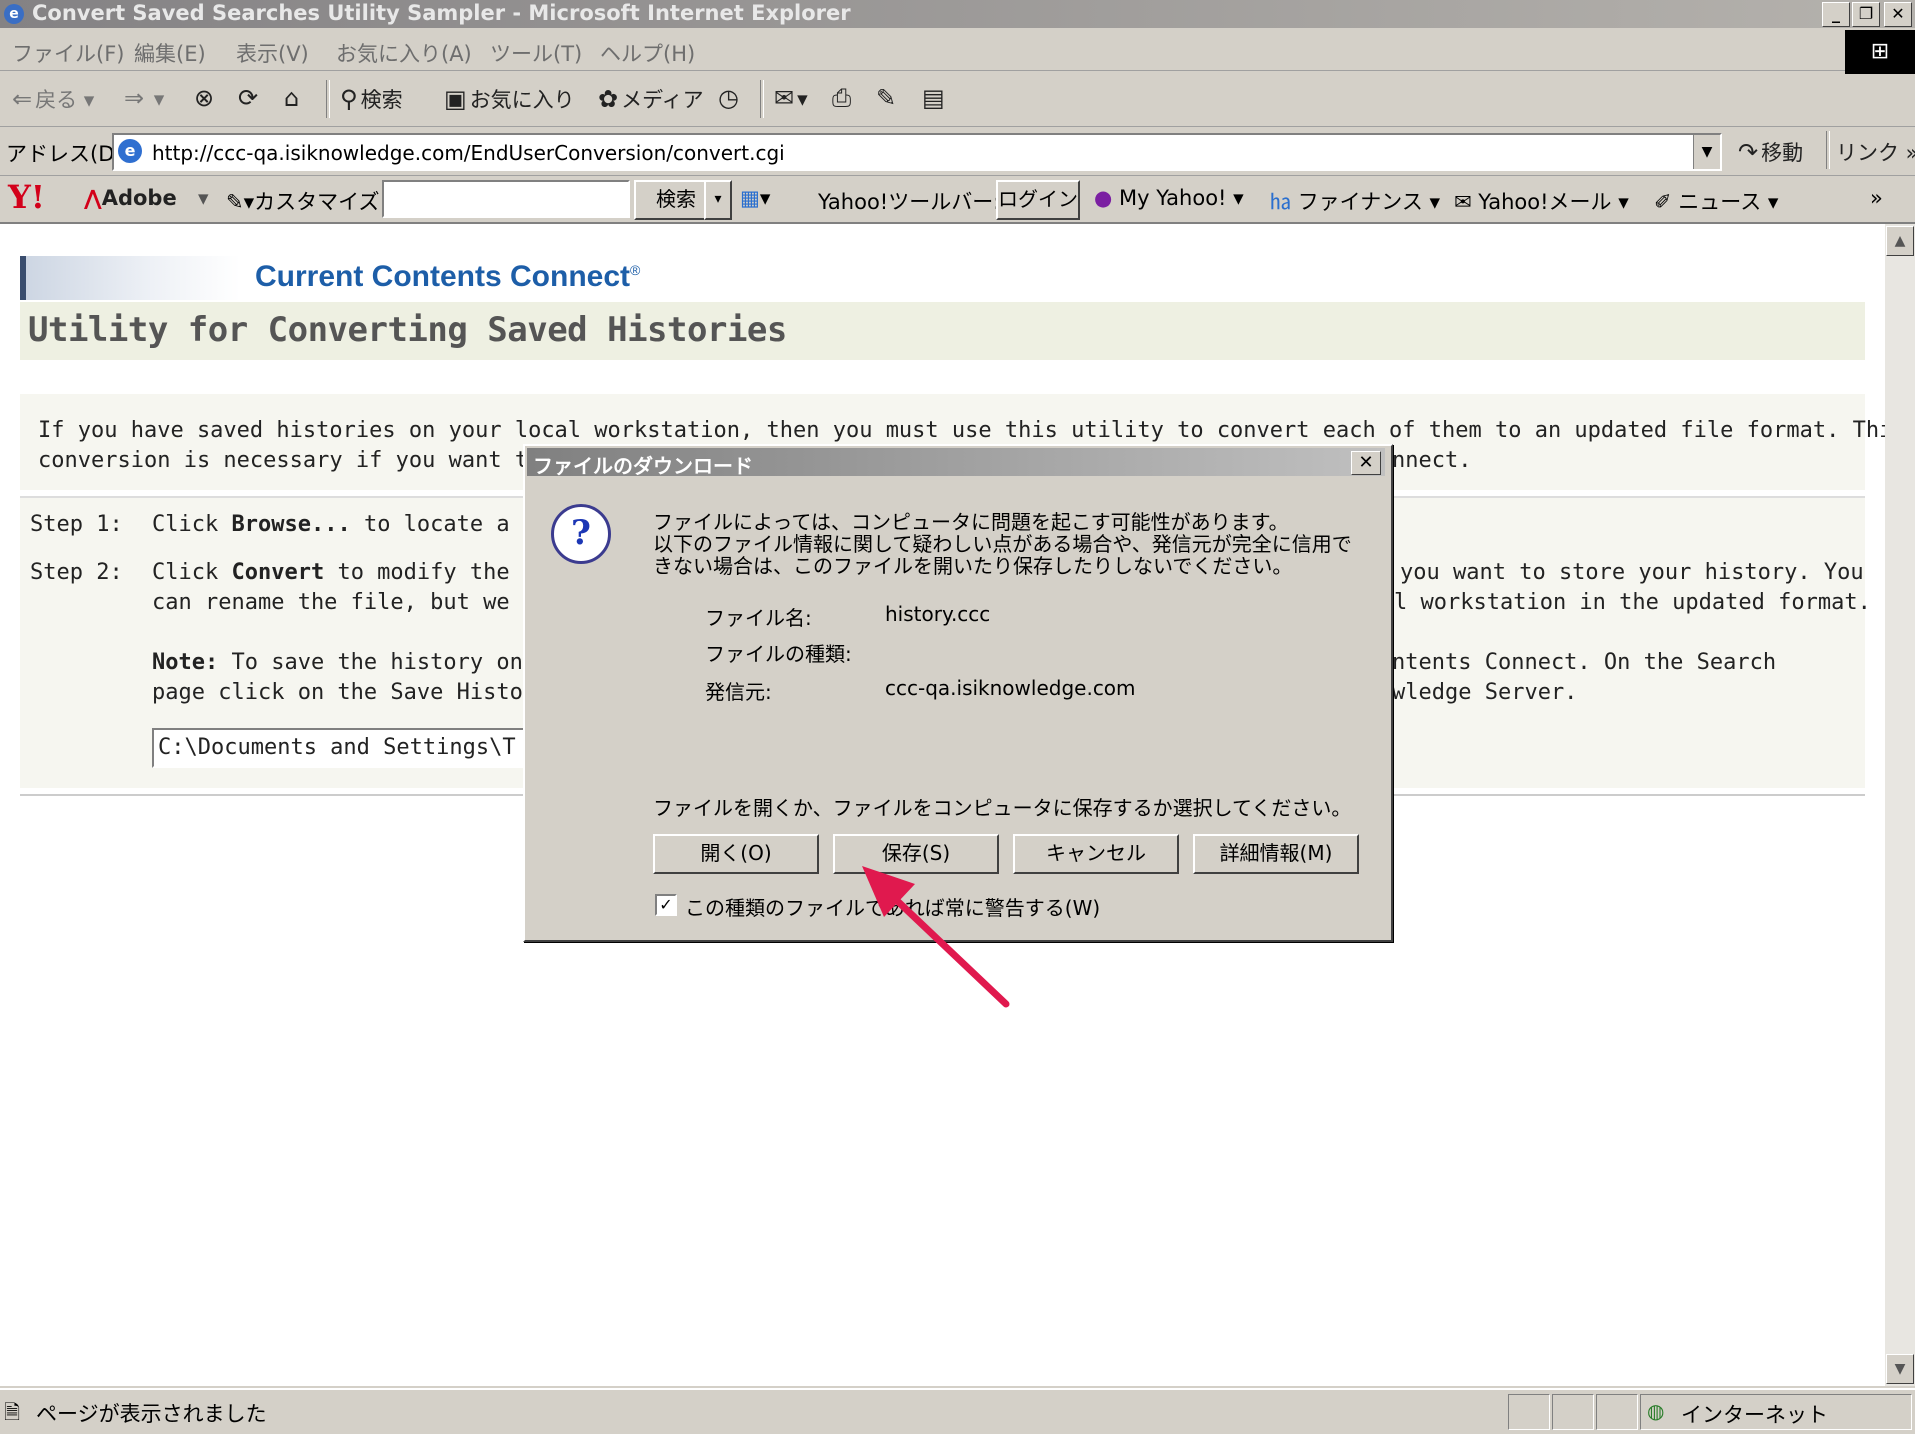  I want to click on media-icon: ✿, so click(608, 99).